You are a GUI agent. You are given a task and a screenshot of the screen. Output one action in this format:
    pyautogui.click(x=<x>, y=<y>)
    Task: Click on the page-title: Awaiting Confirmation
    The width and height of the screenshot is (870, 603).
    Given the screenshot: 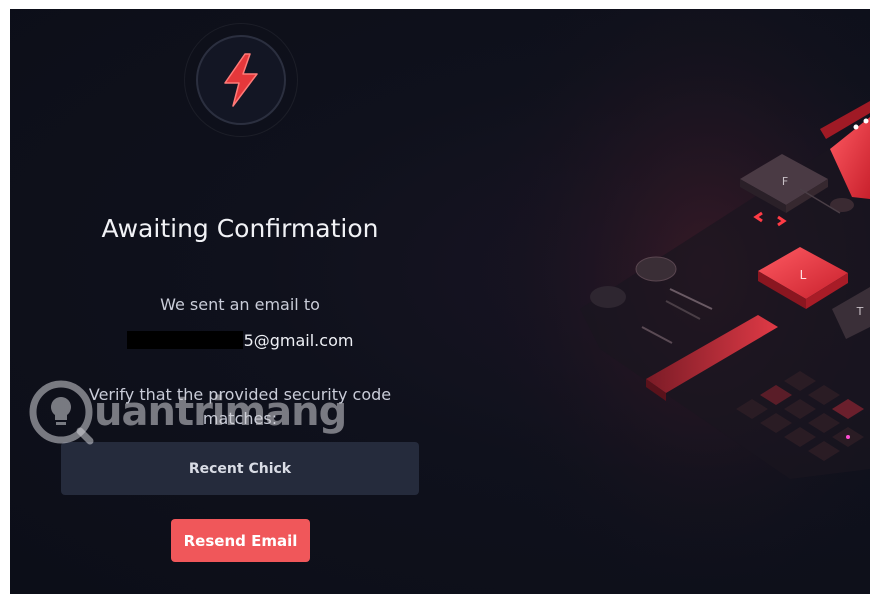 What is the action you would take?
    pyautogui.click(x=240, y=228)
    